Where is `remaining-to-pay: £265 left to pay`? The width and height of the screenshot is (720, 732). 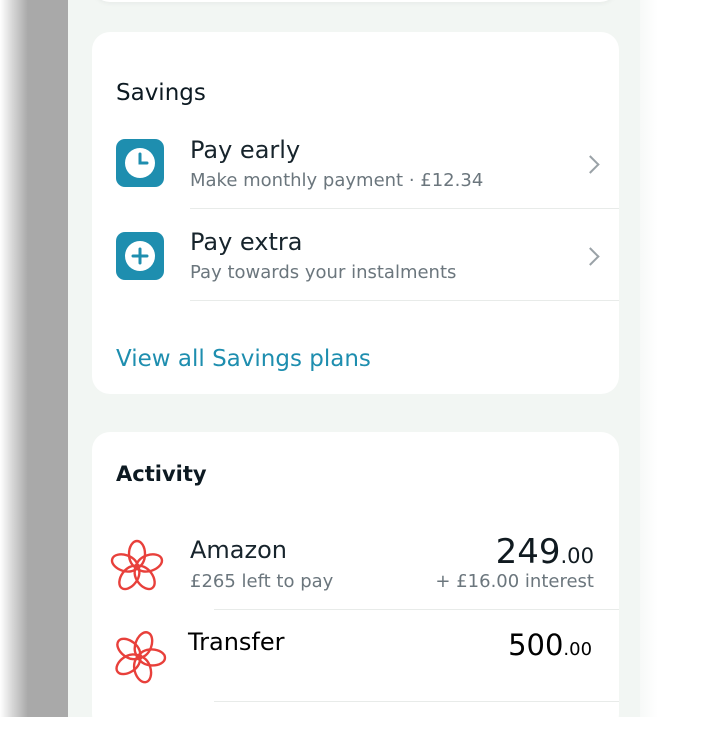 remaining-to-pay: £265 left to pay is located at coordinates (262, 581).